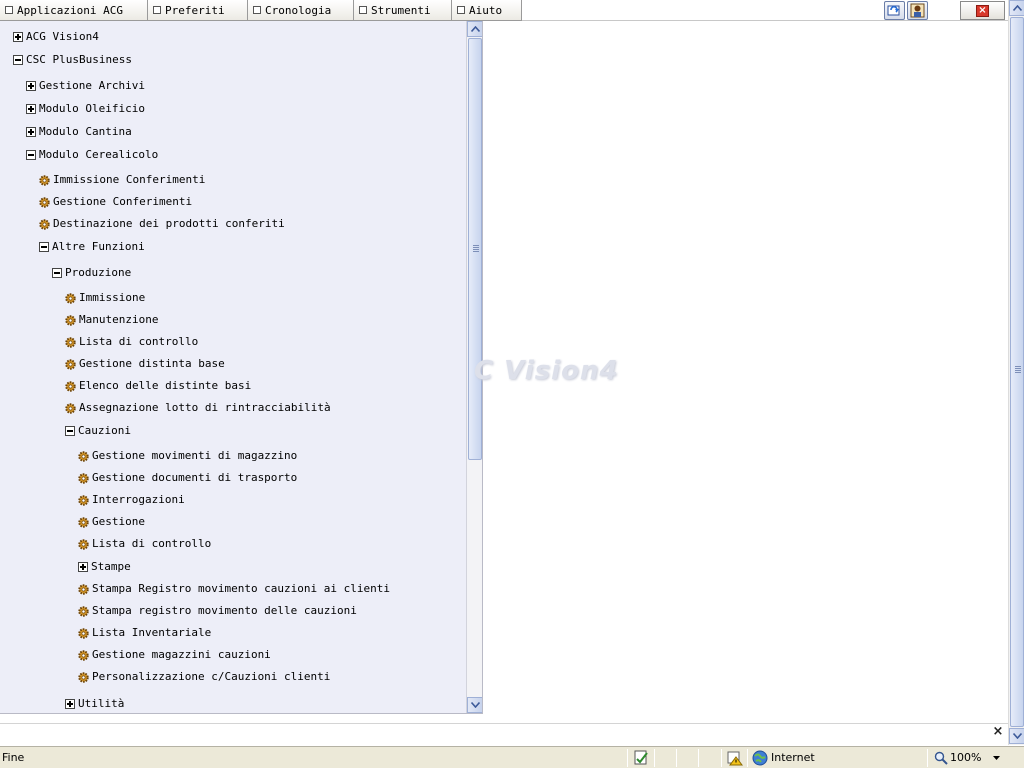 Image resolution: width=1024 pixels, height=768 pixels. Describe the element at coordinates (546, 371) in the screenshot. I see `watermark-logo: C Vision4` at that location.